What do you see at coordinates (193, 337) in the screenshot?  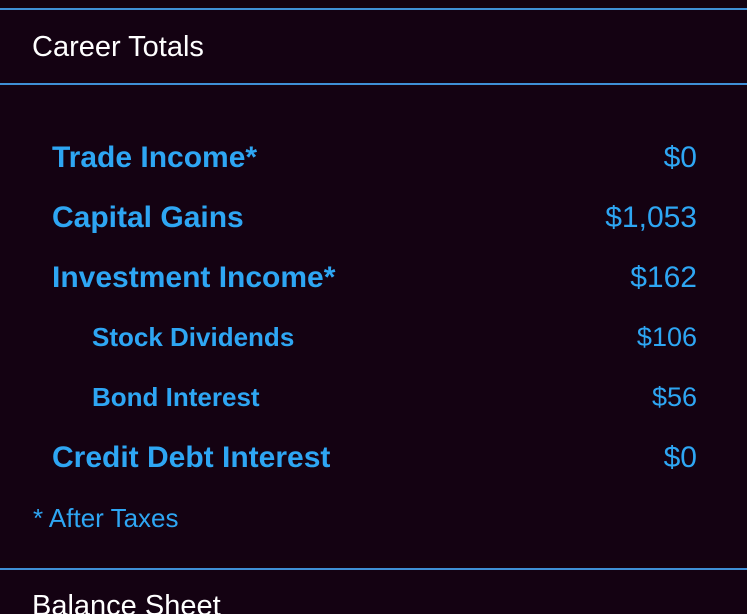 I see `stock-dividends-label: Stock Dividends` at bounding box center [193, 337].